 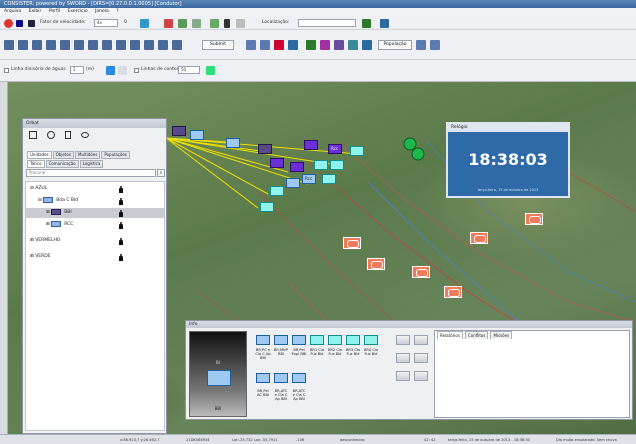 What do you see at coordinates (31, 23) in the screenshot?
I see `step-icon` at bounding box center [31, 23].